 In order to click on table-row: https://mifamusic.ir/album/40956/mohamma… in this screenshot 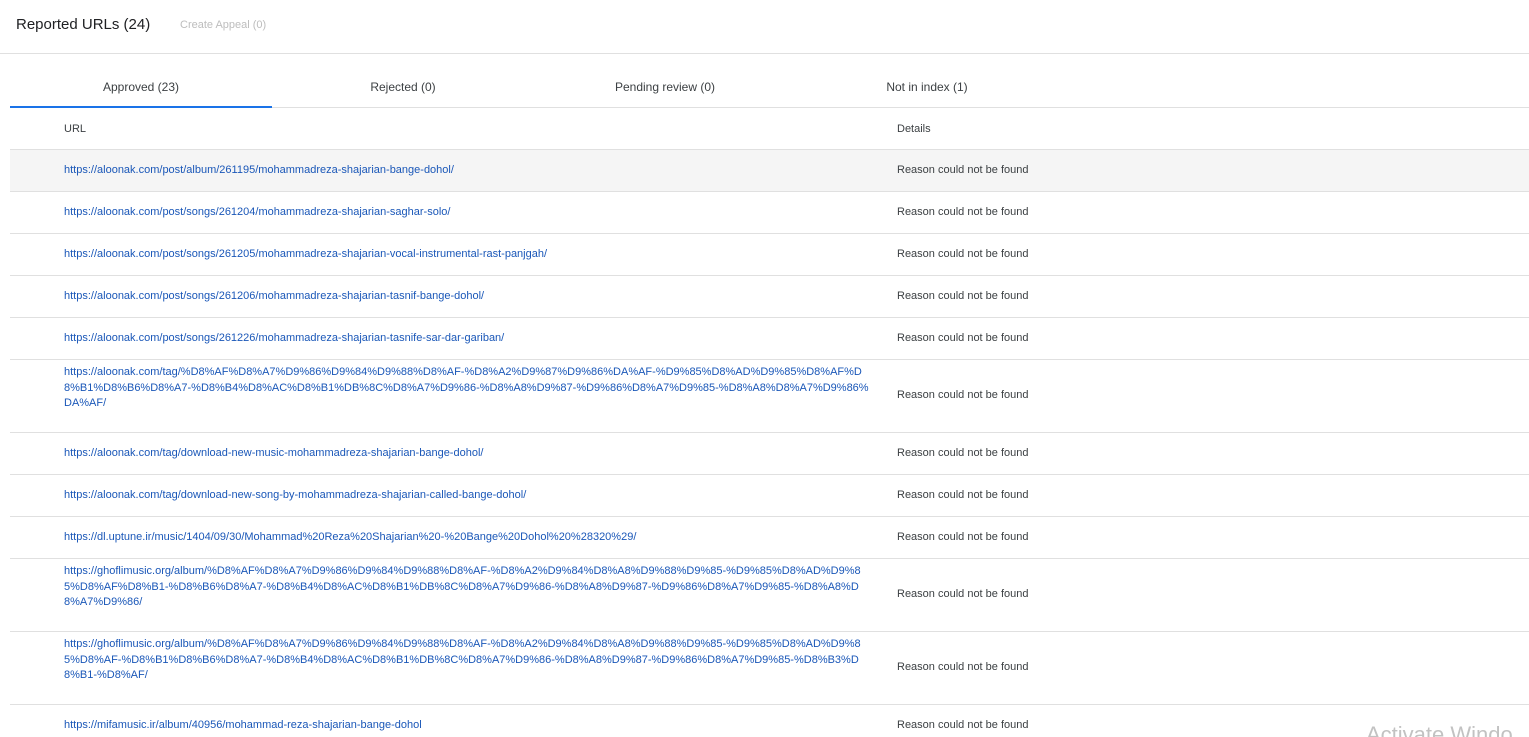, I will do `click(769, 721)`.